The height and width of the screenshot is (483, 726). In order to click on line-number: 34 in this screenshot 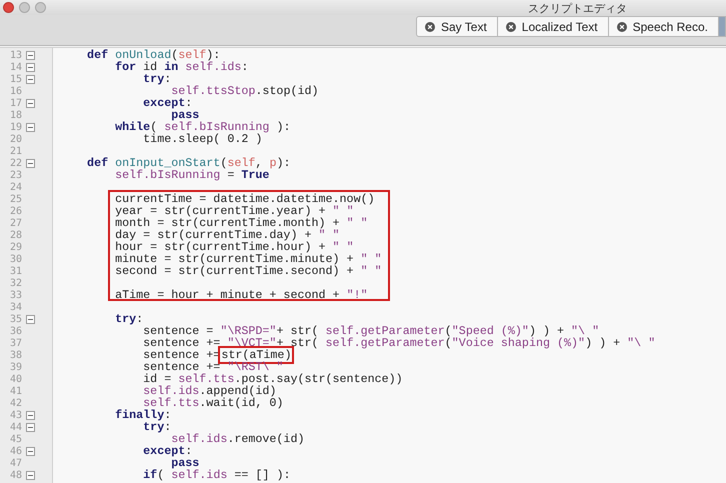, I will do `click(15, 307)`.